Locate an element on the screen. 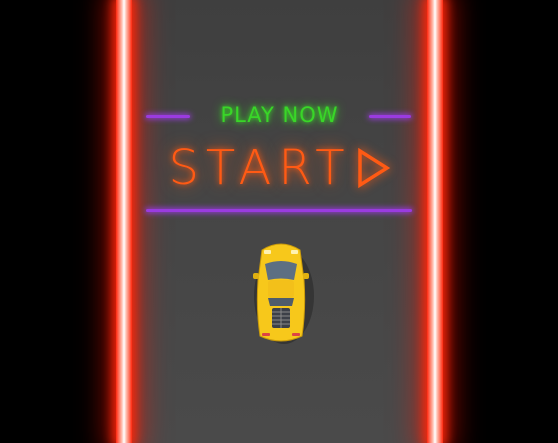 This screenshot has width=558, height=443. divider-top-right is located at coordinates (390, 116).